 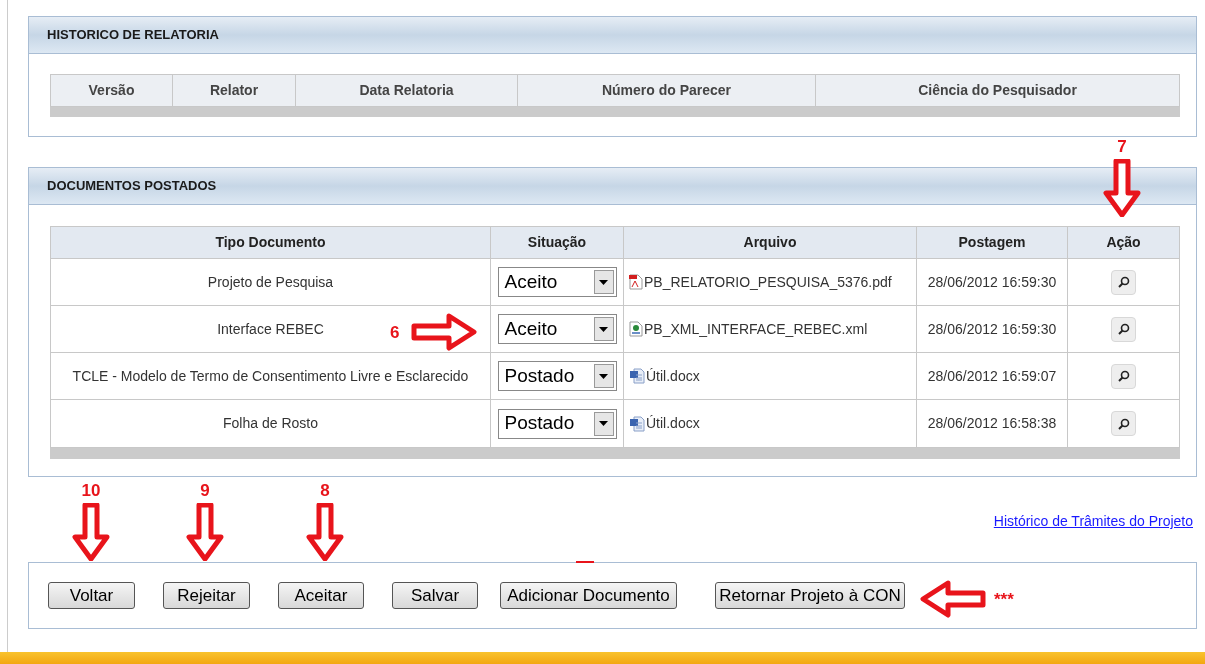 I want to click on annotation-number: 8, so click(x=325, y=490).